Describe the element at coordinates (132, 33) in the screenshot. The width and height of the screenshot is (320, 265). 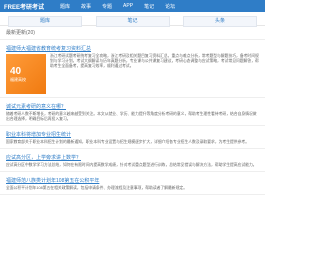
I see `section-title: 最新更新(20)` at that location.